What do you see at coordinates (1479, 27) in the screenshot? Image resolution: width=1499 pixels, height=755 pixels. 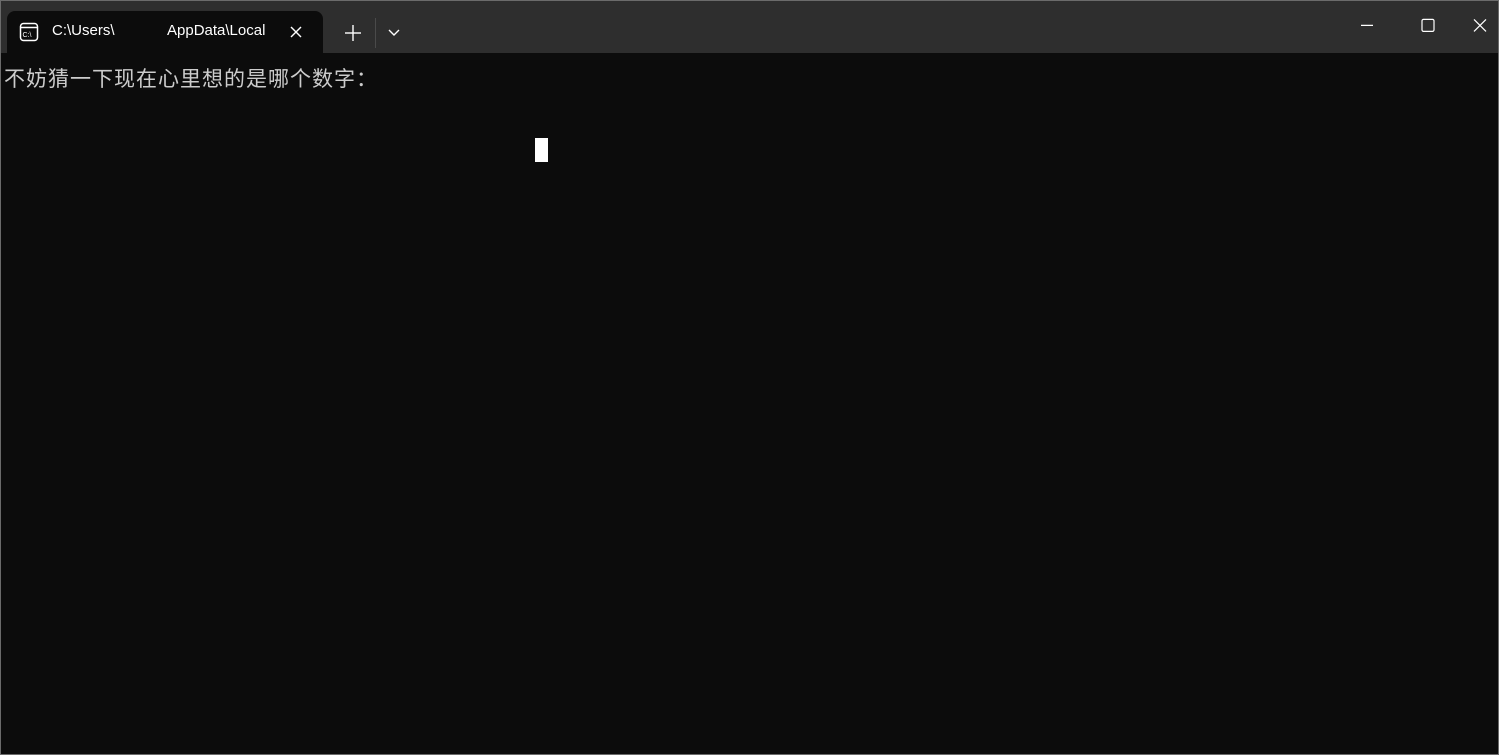 I see `close-icon` at bounding box center [1479, 27].